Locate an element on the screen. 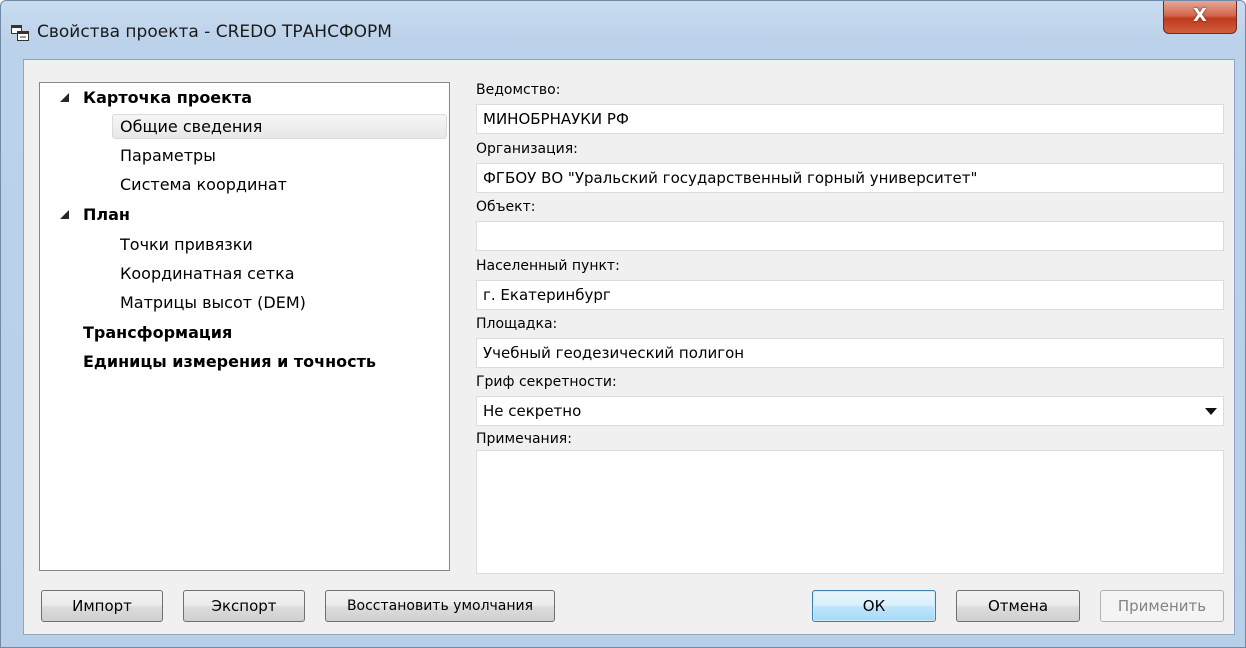 The width and height of the screenshot is (1246, 648). project-properties-icon is located at coordinates (20, 33).